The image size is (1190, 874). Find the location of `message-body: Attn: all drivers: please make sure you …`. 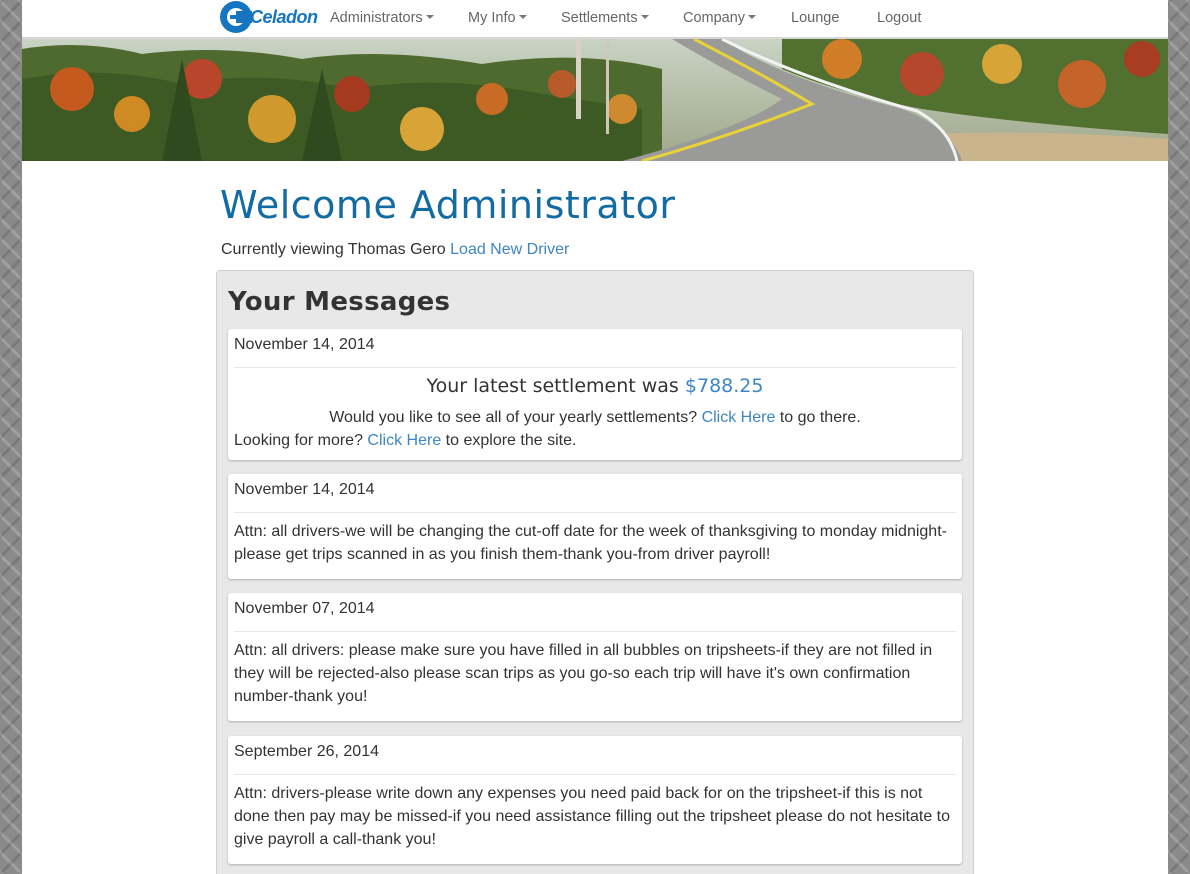

message-body: Attn: all drivers: please make sure you … is located at coordinates (583, 673).